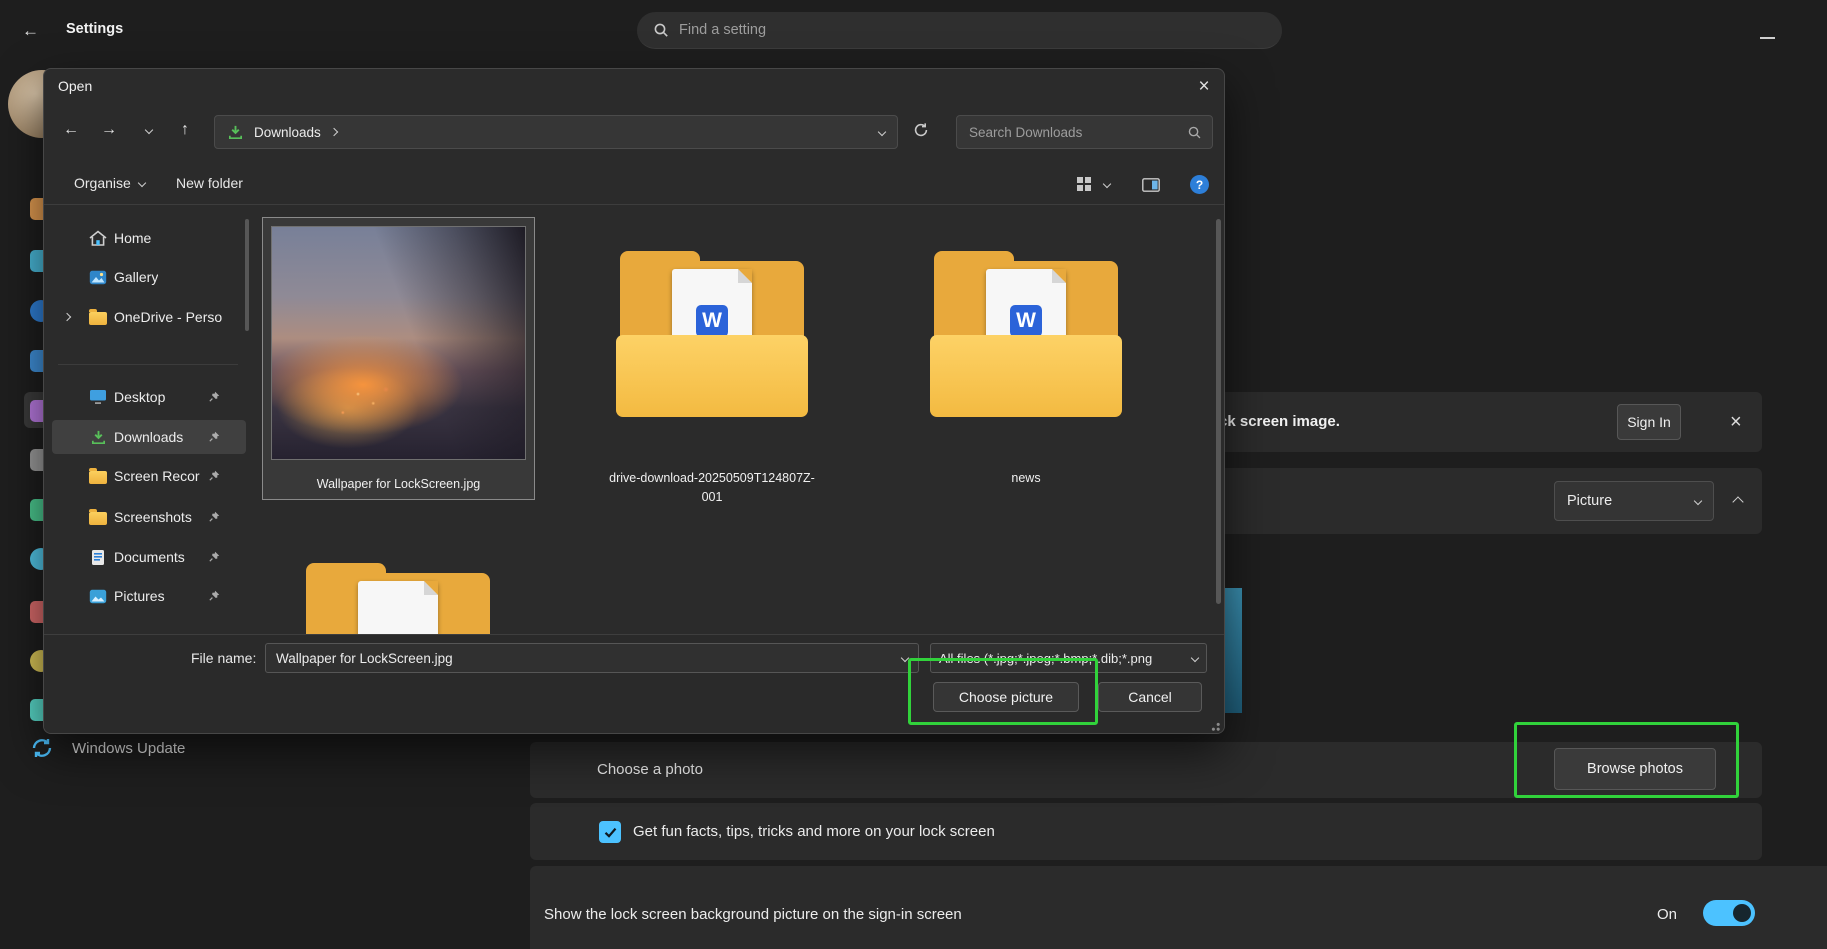 The height and width of the screenshot is (949, 1827). I want to click on address-bar: Downloads, so click(556, 132).